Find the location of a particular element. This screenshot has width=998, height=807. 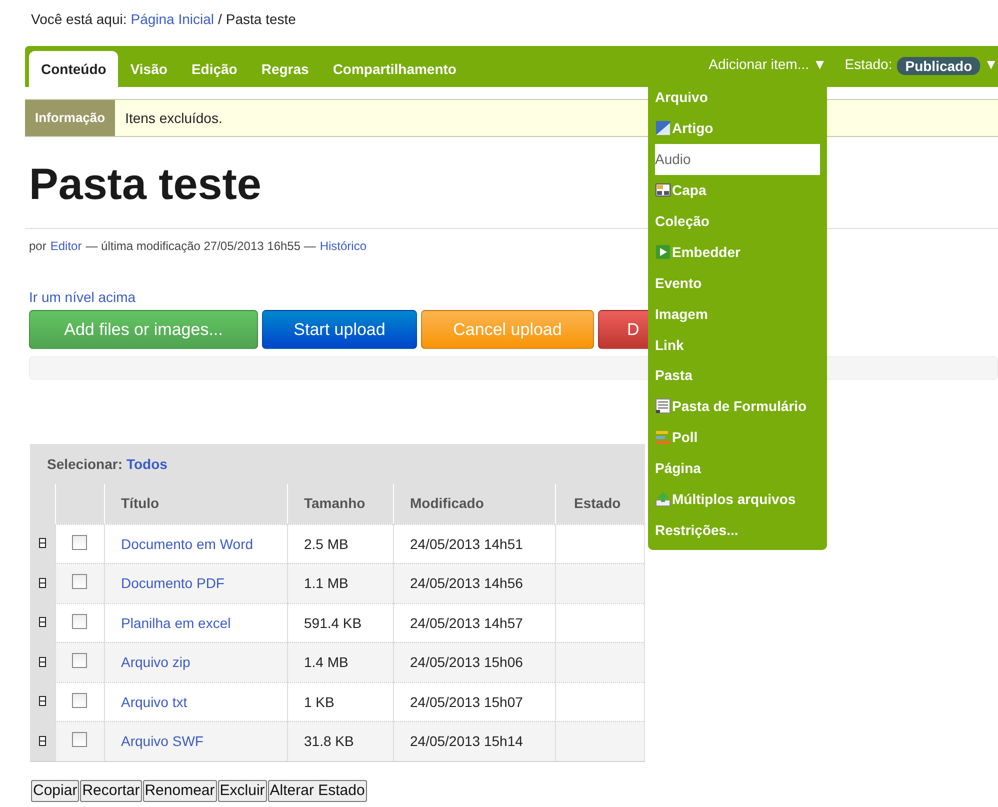

table-cell: 1.4 MB is located at coordinates (340, 662).